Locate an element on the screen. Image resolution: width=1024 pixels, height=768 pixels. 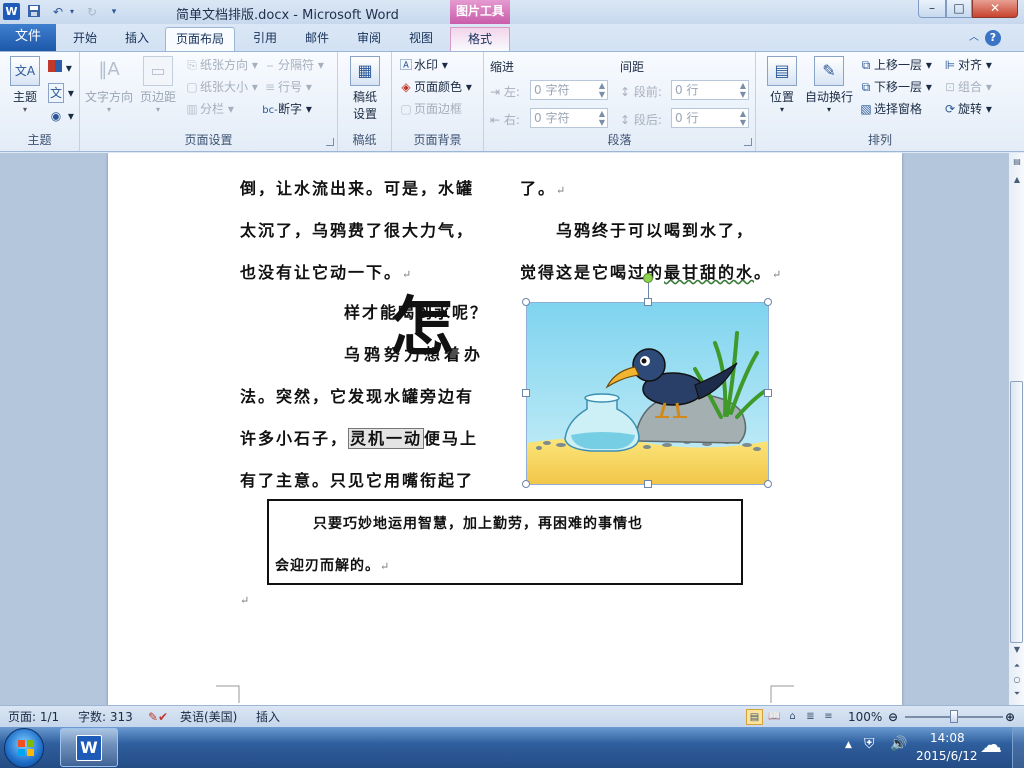
minimize-ribbon-icon: ︿ is located at coordinates (974, 38).